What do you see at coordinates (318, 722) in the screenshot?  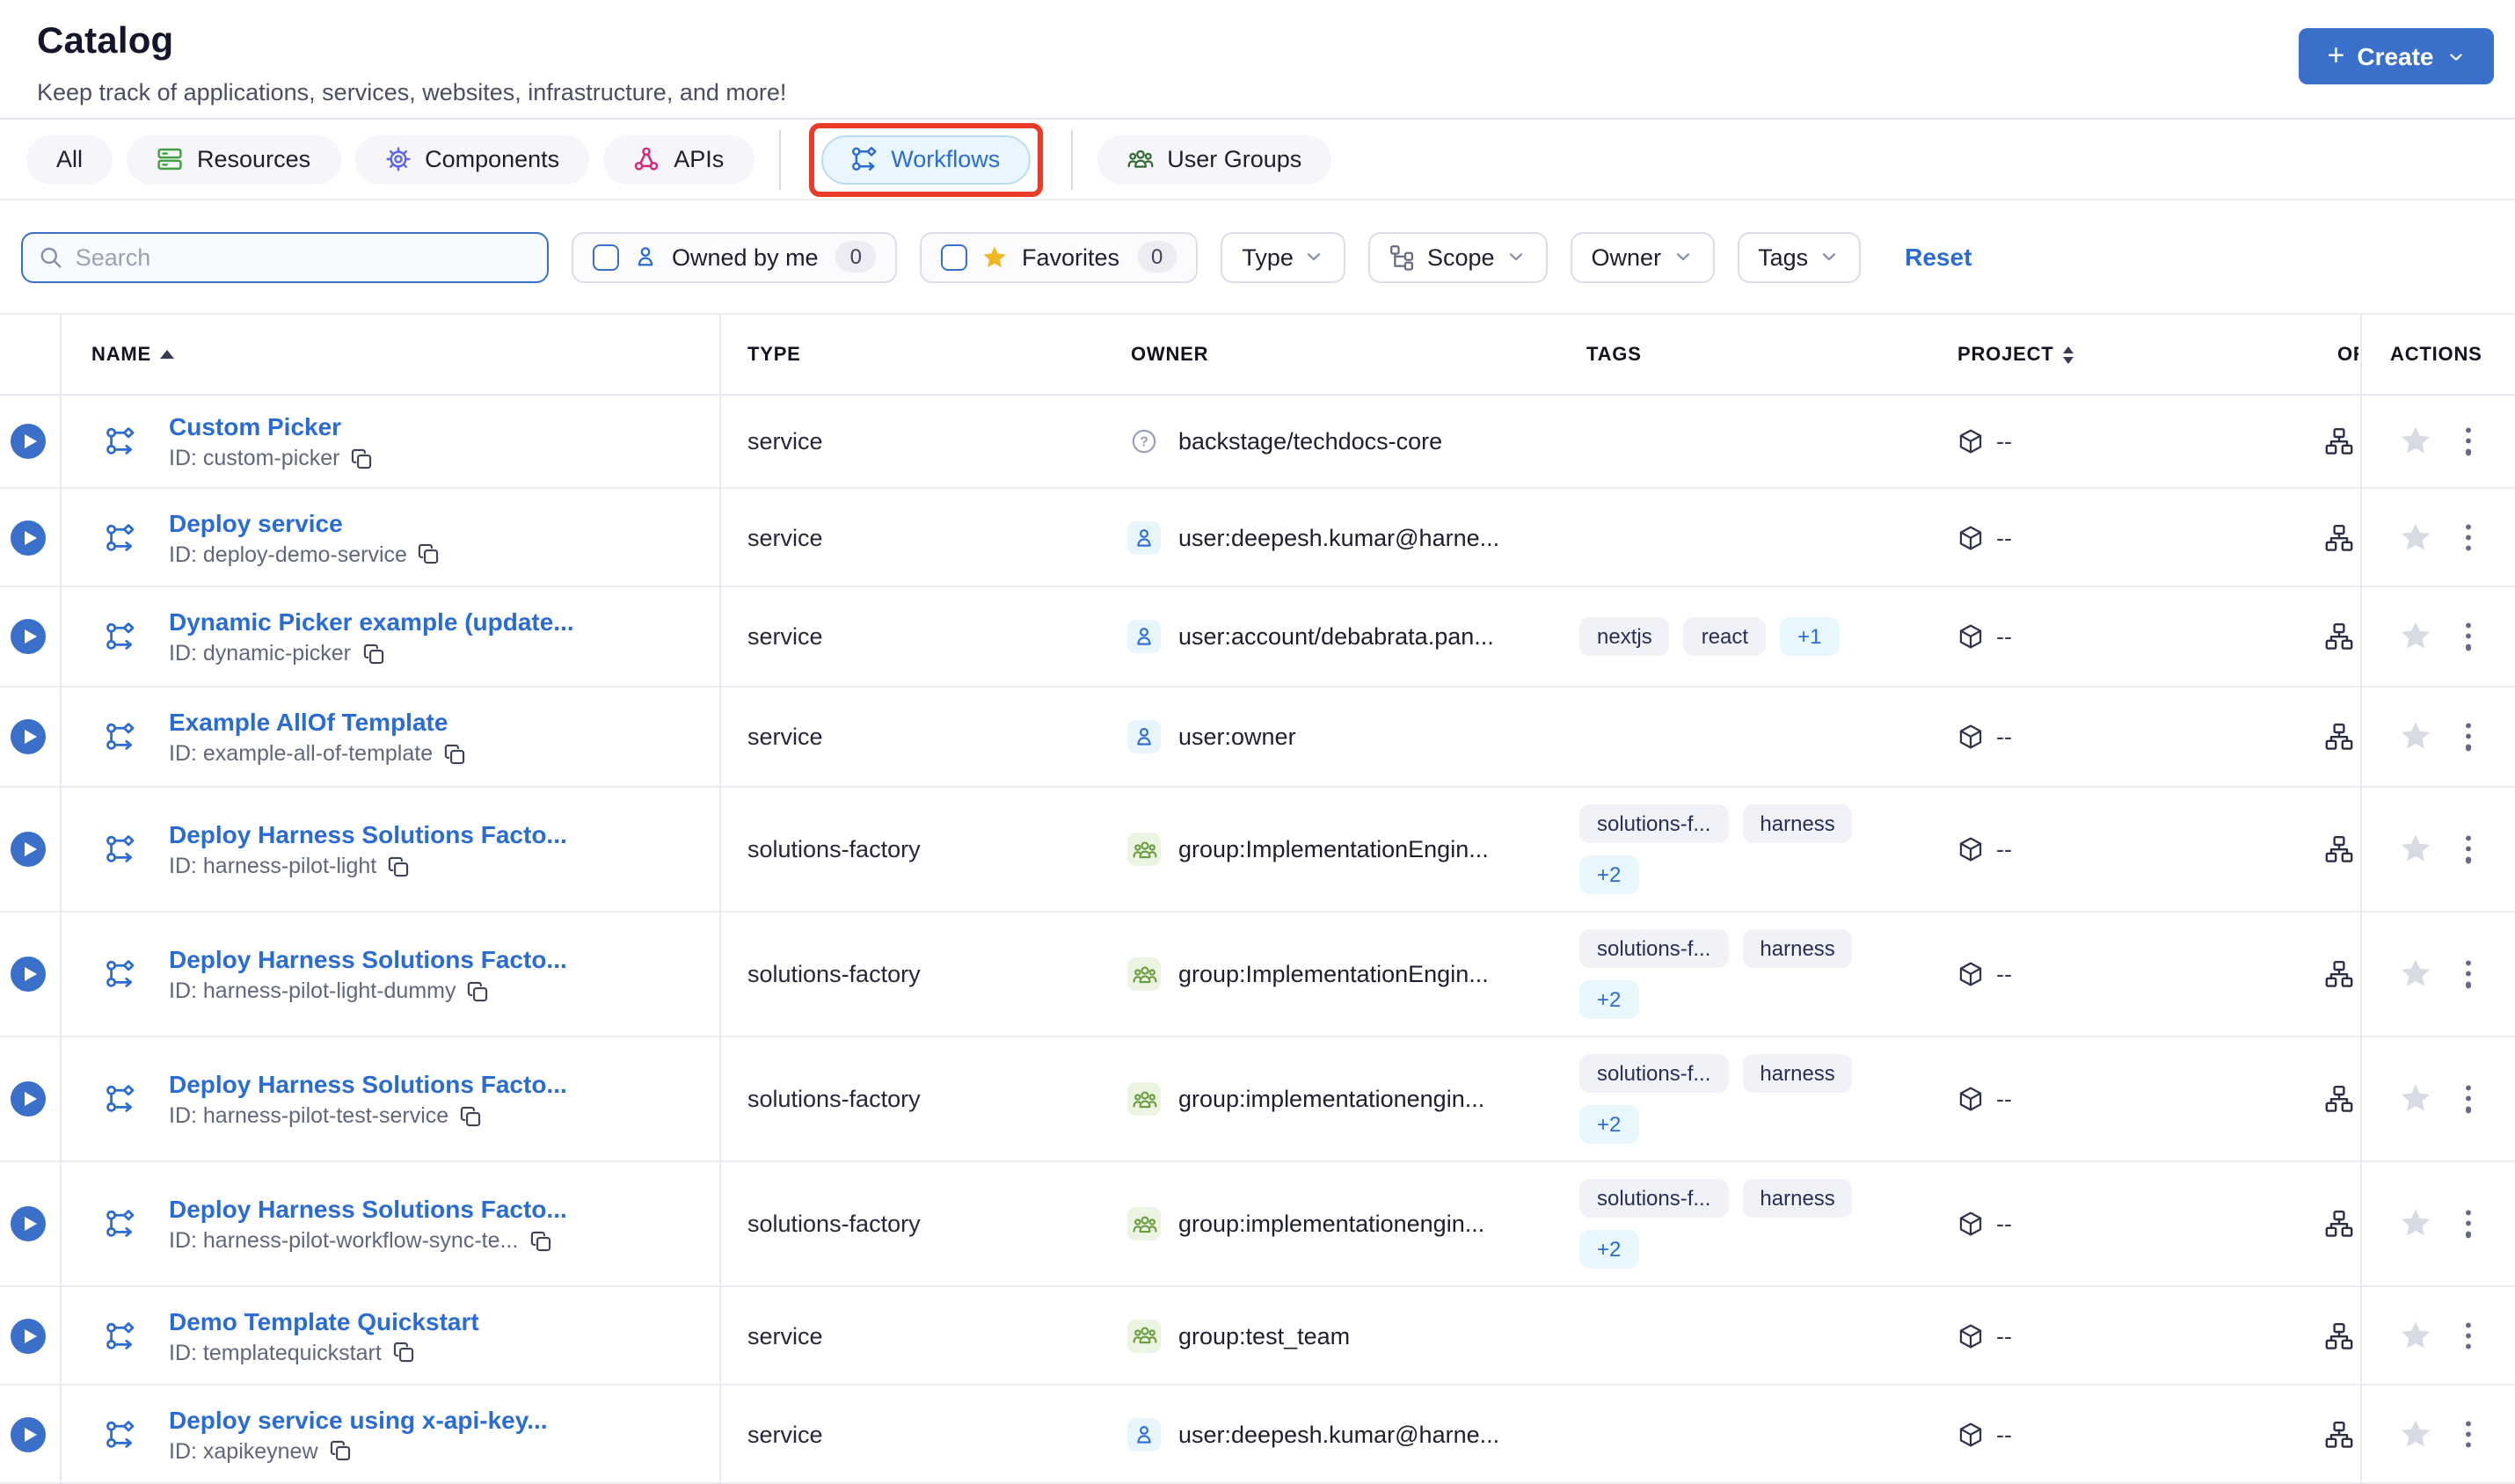 I see `entity-name-link: Example AllOf Template` at bounding box center [318, 722].